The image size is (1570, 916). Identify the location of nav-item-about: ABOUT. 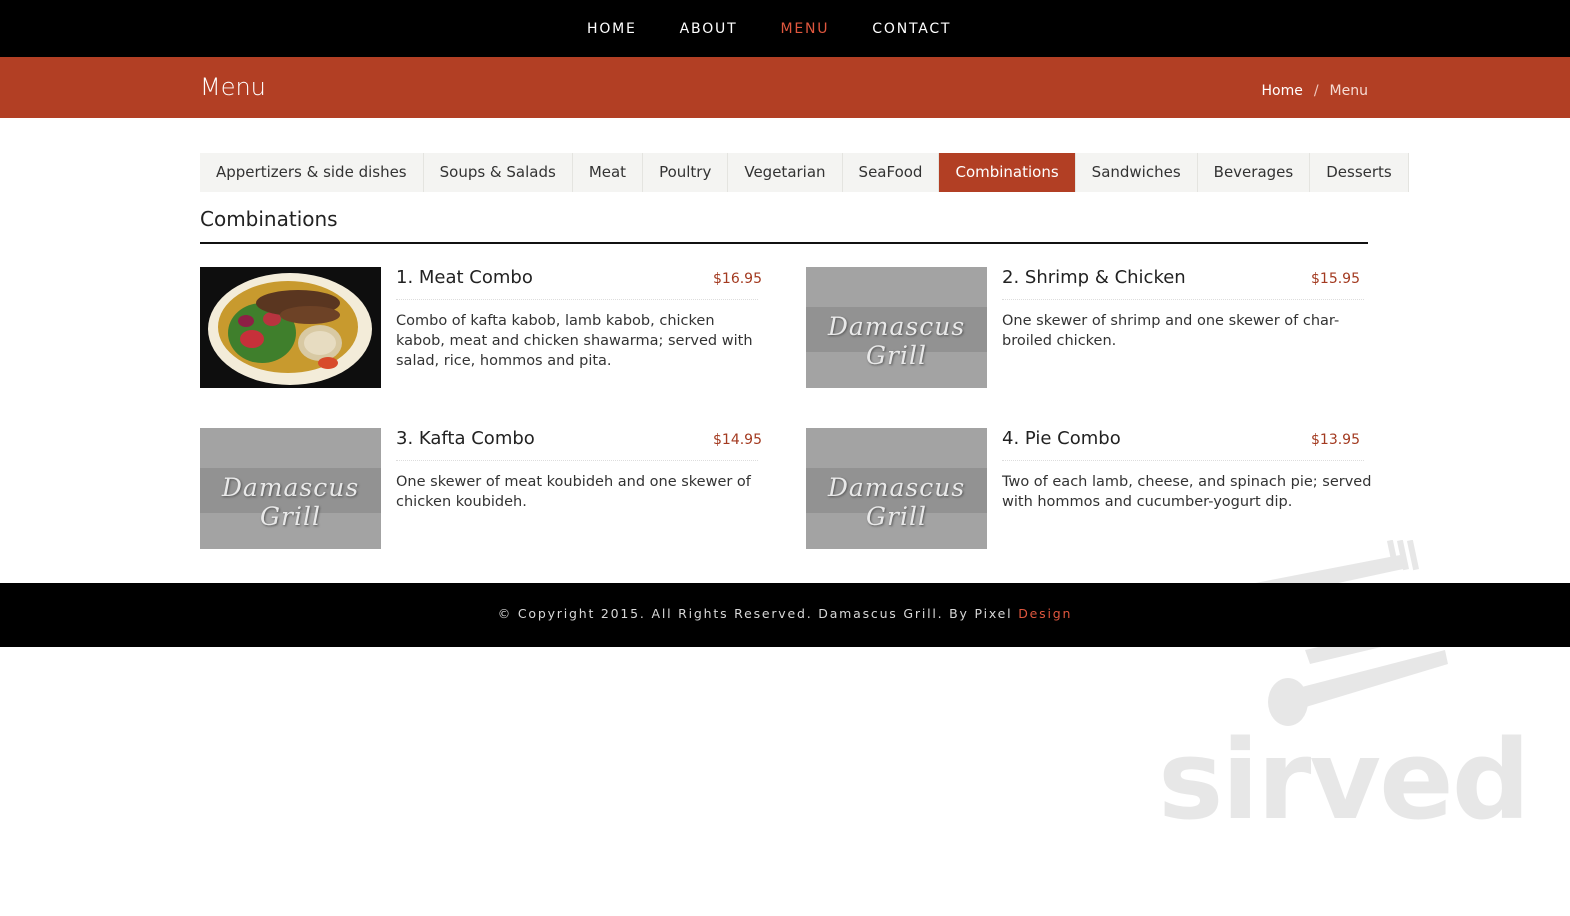
(709, 29).